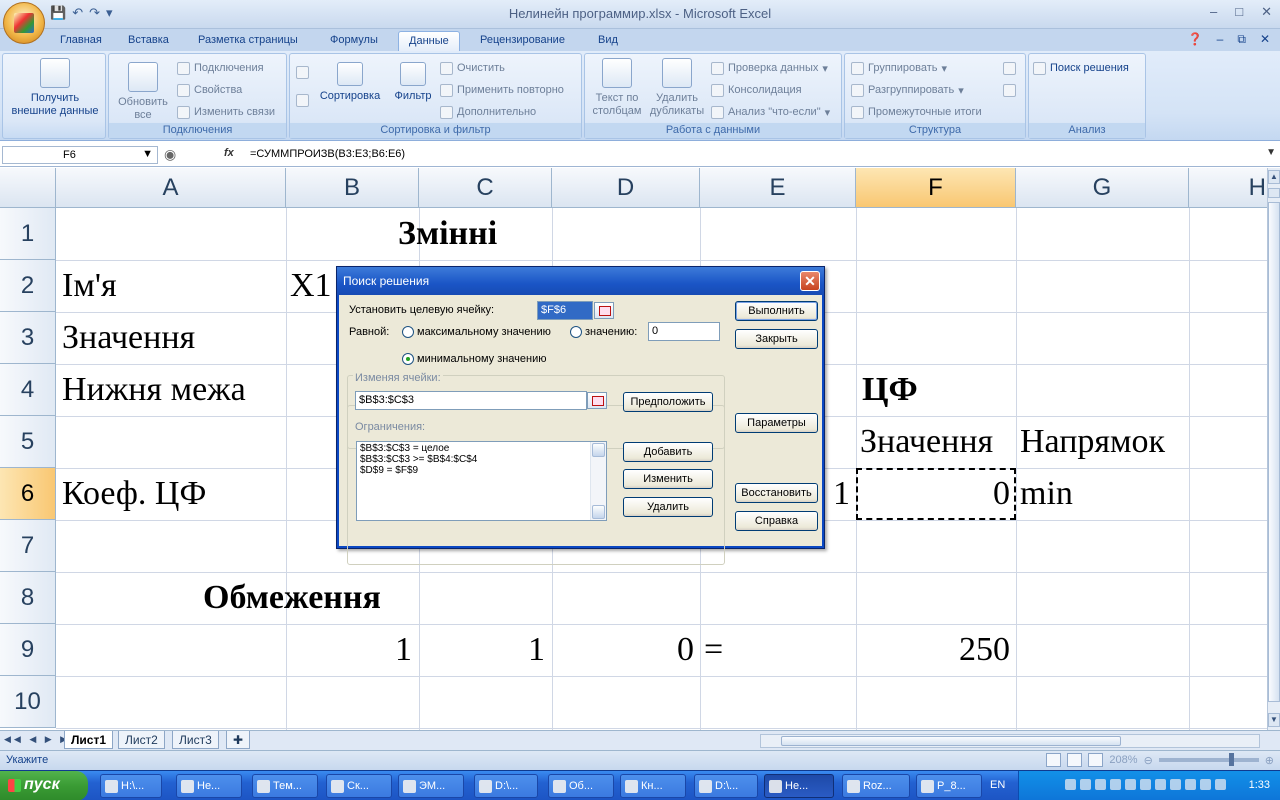  Describe the element at coordinates (28, 234) in the screenshot. I see `row-header-1: 1` at that location.